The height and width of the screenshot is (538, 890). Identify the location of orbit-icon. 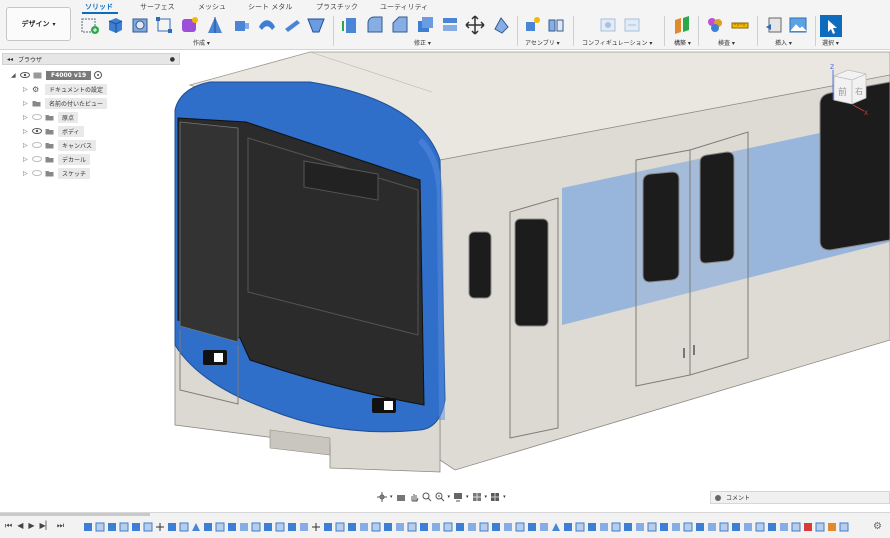
(382, 497).